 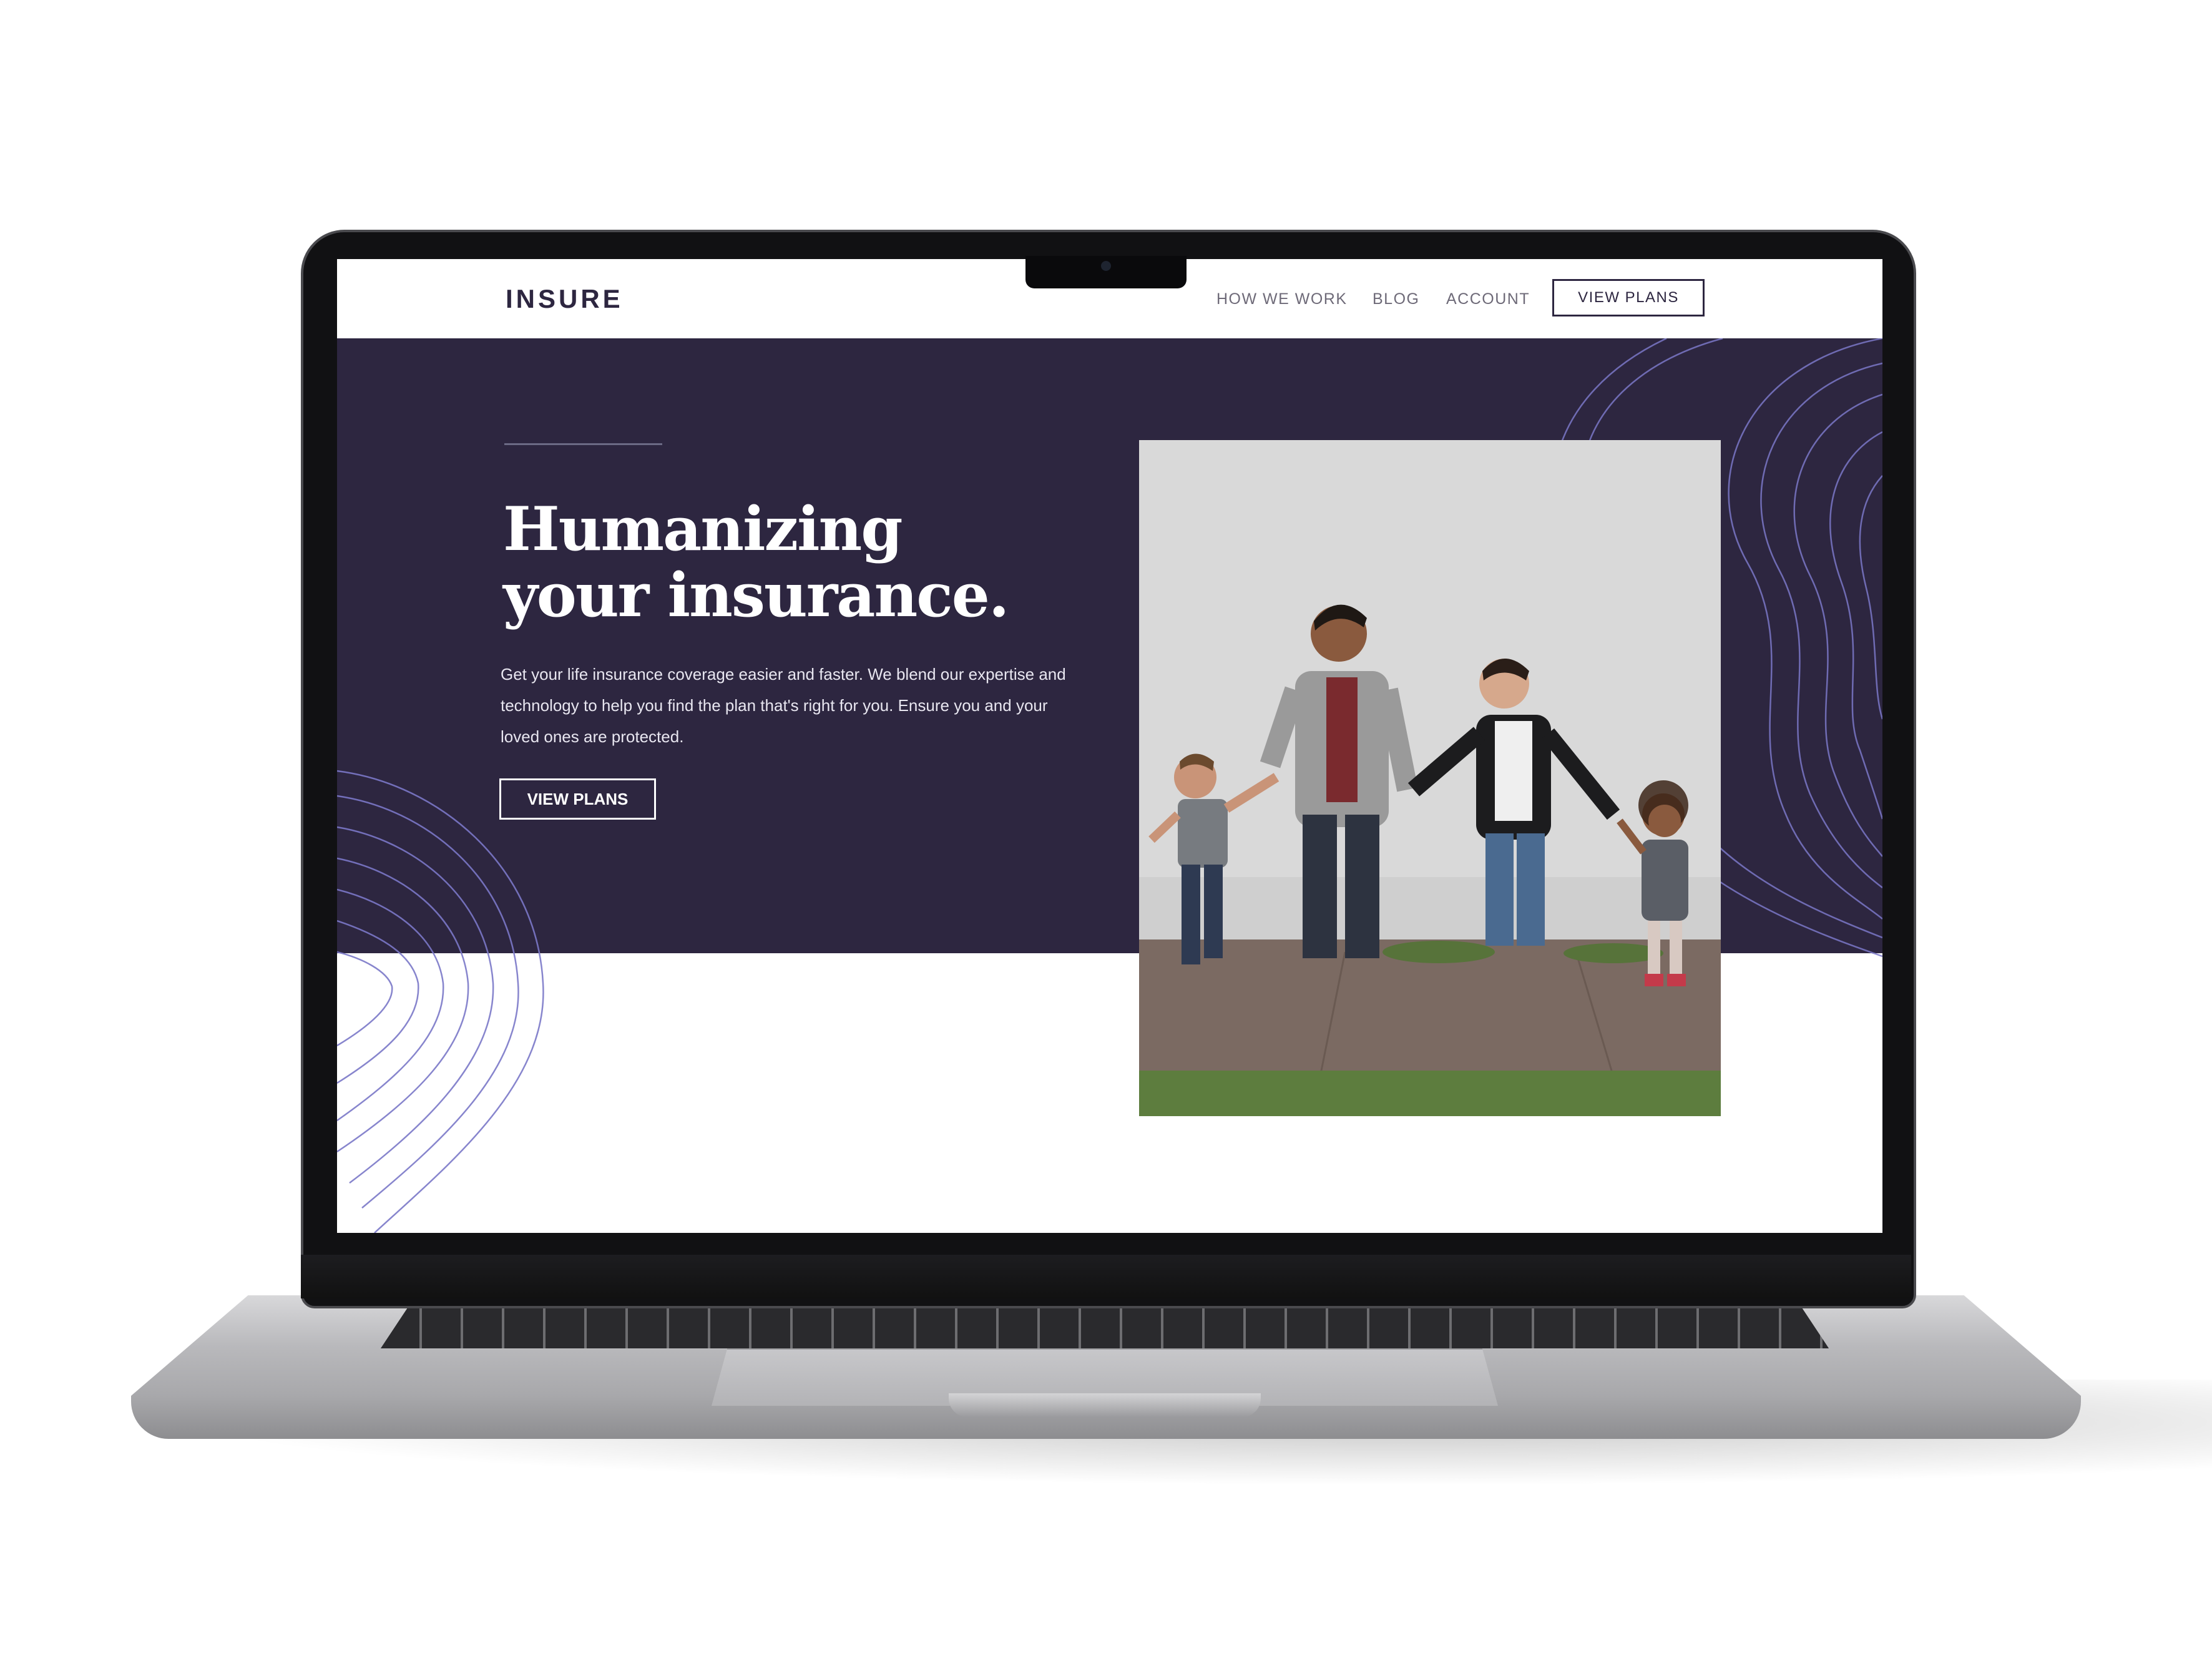 What do you see at coordinates (1106, 1276) in the screenshot?
I see `laptop-hinge` at bounding box center [1106, 1276].